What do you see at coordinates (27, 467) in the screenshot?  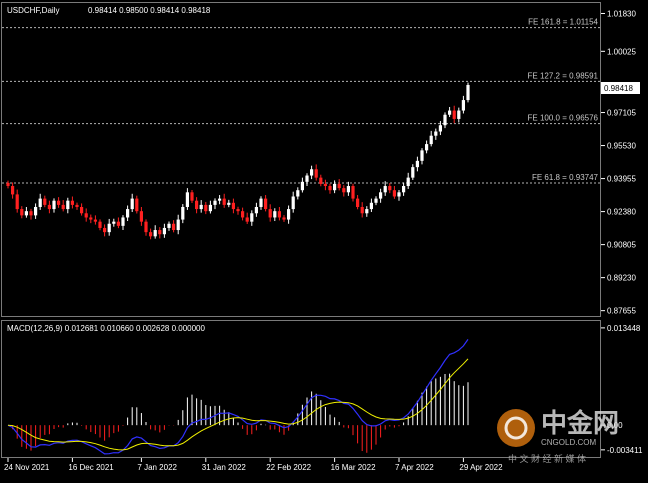 I see `date-tick-label: 24 Nov 2021` at bounding box center [27, 467].